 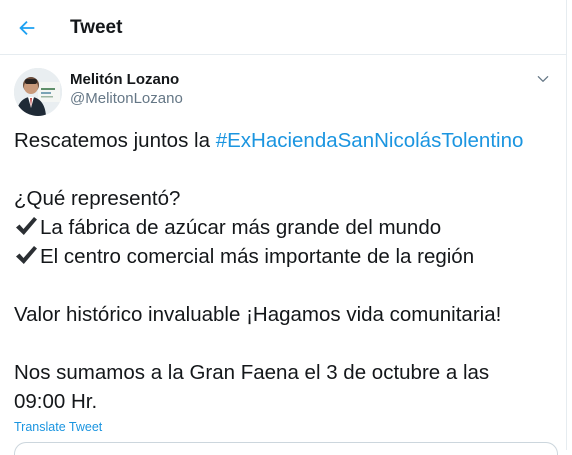 I want to click on page-title: Tweet, so click(x=96, y=27).